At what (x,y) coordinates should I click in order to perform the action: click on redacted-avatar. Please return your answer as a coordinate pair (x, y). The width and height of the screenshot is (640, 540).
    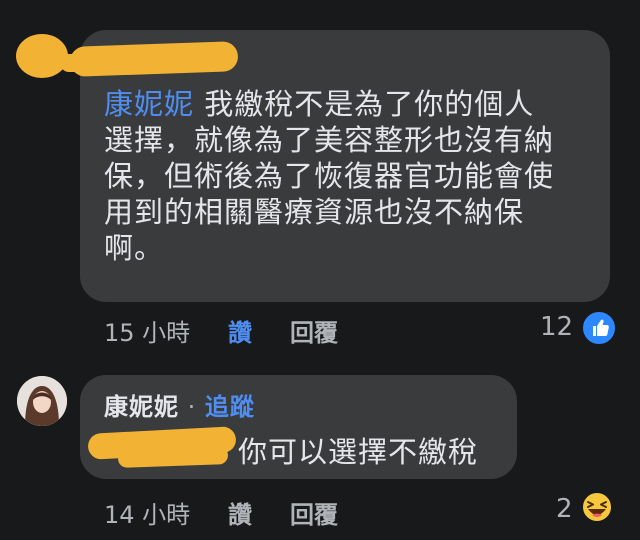
    Looking at the image, I should click on (42, 56).